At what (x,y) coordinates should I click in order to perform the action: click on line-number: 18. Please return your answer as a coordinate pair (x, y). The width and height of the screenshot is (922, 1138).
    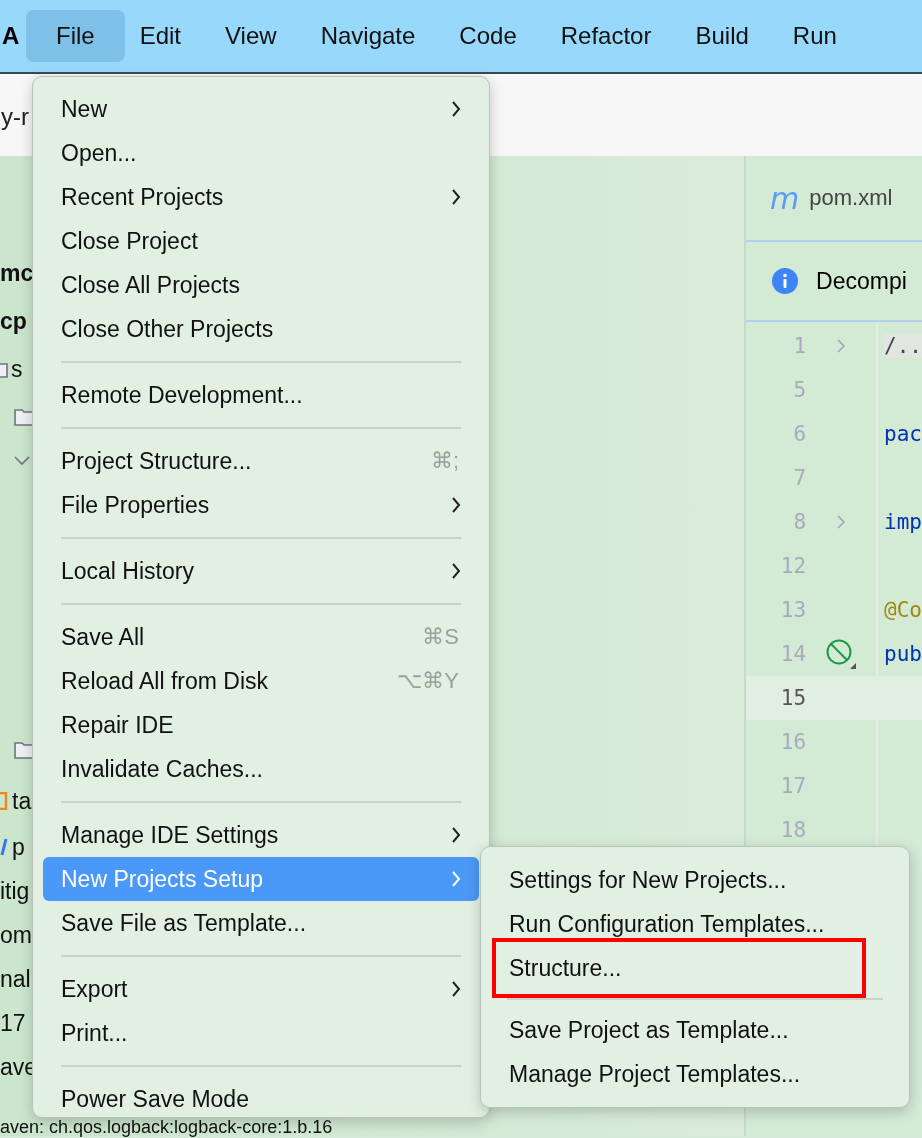
    Looking at the image, I should click on (793, 830).